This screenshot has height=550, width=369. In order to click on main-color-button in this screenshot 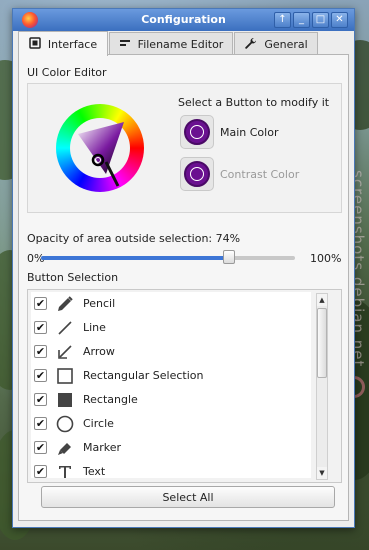, I will do `click(197, 132)`.